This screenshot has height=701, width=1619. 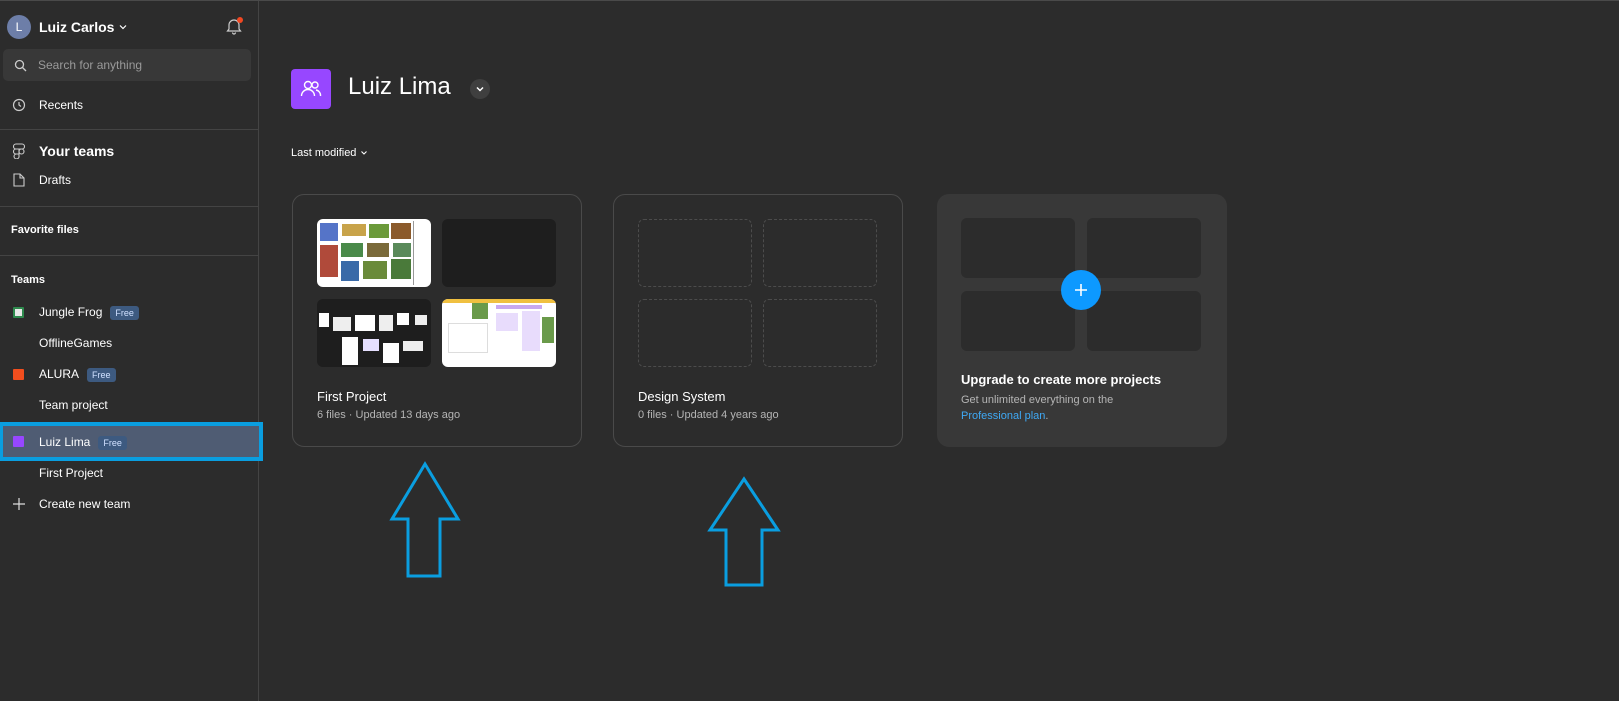 I want to click on project-name: First Project, so click(x=352, y=396).